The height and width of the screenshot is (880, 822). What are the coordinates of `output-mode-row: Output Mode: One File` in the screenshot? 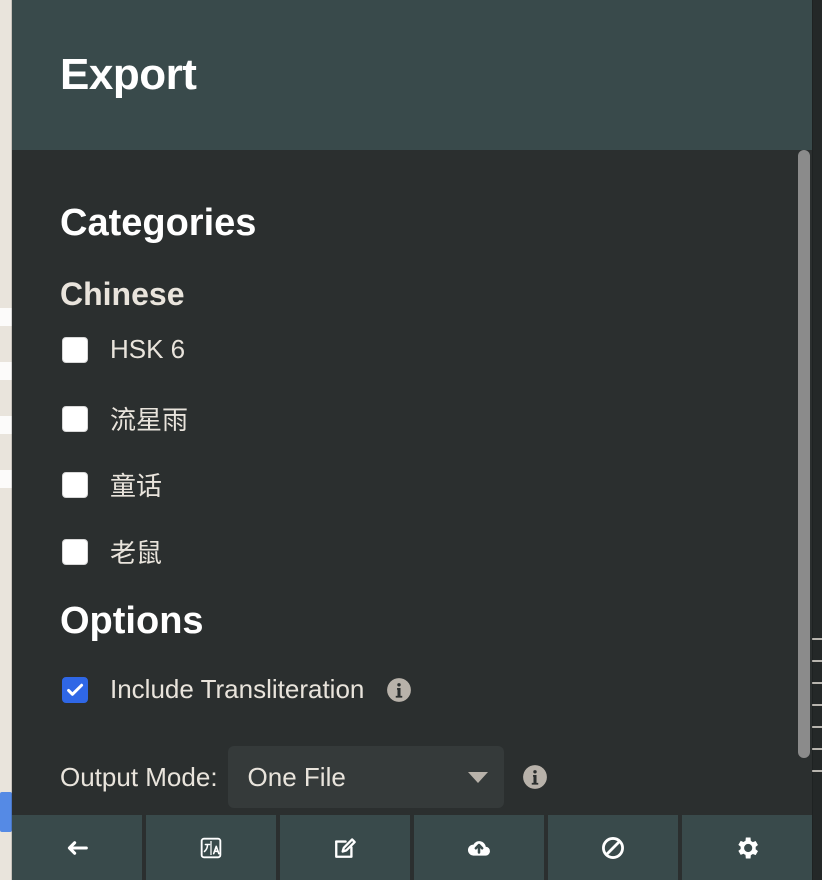 It's located at (304, 777).